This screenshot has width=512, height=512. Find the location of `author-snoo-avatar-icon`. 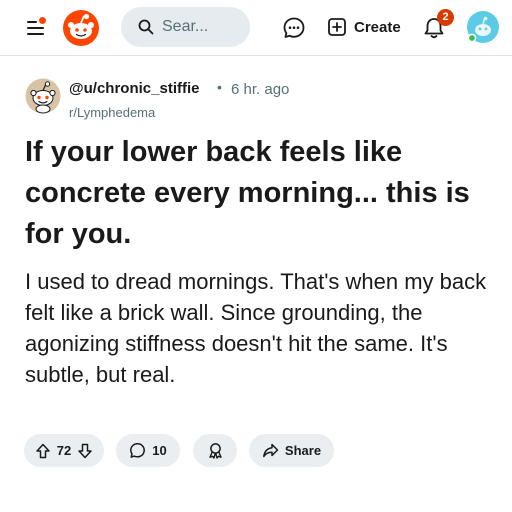

author-snoo-avatar-icon is located at coordinates (43, 96).